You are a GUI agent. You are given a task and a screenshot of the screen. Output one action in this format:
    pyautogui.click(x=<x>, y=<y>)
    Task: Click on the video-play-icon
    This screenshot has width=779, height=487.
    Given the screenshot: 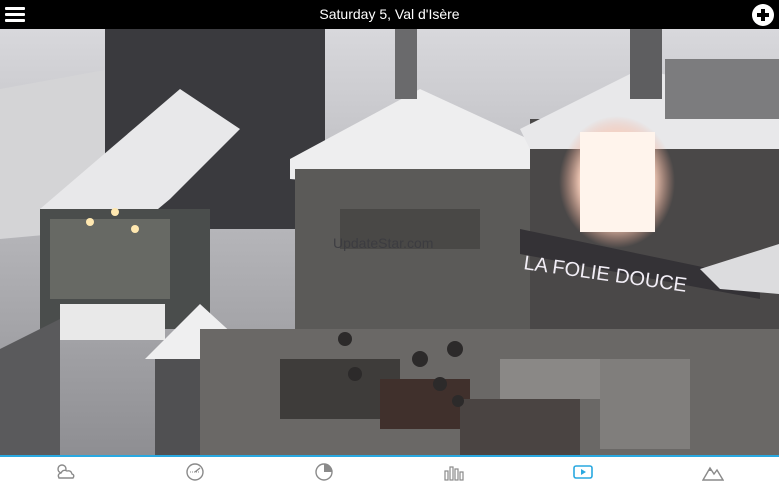 What is the action you would take?
    pyautogui.click(x=583, y=472)
    